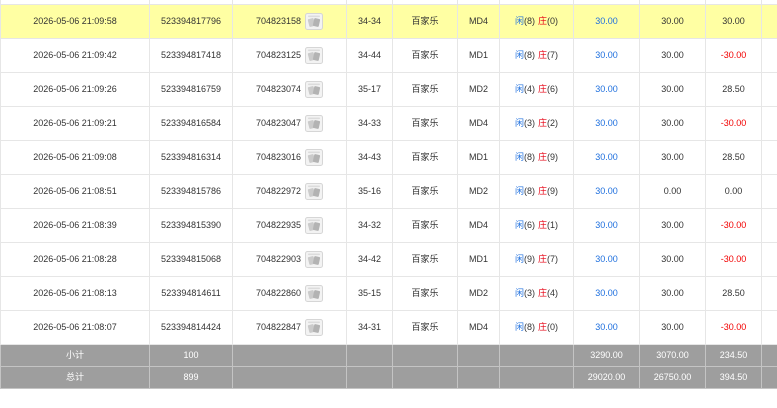  Describe the element at coordinates (537, 123) in the screenshot. I see `cell-result: 闲 (3) 庄 (2)` at that location.